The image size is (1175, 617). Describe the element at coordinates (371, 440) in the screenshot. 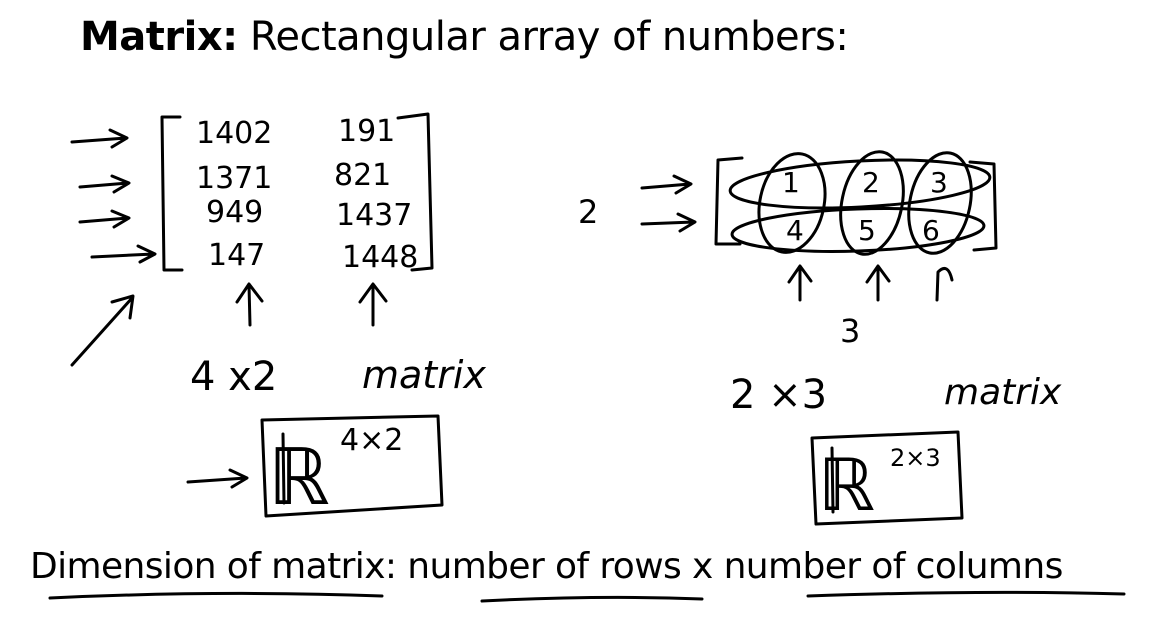

I see `left-set-exponent: 4×2` at that location.